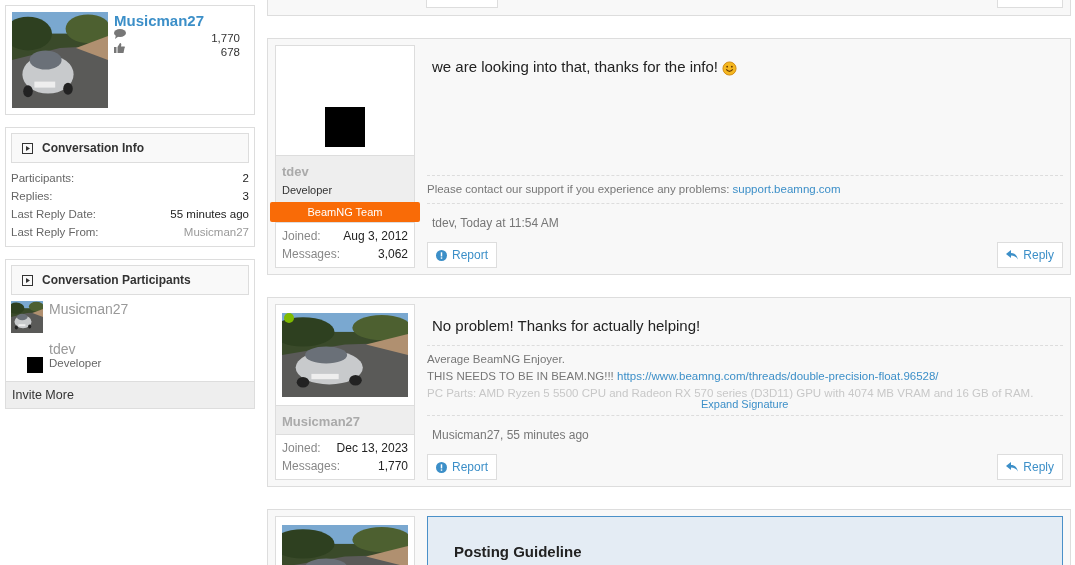 This screenshot has width=1075, height=565. What do you see at coordinates (245, 196) in the screenshot?
I see `info-value: 3` at bounding box center [245, 196].